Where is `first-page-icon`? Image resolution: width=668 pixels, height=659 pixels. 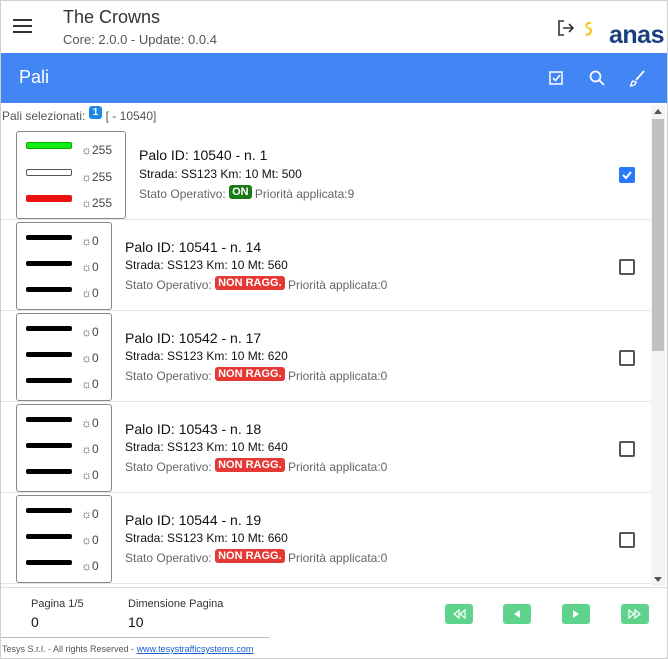
first-page-icon is located at coordinates (459, 614).